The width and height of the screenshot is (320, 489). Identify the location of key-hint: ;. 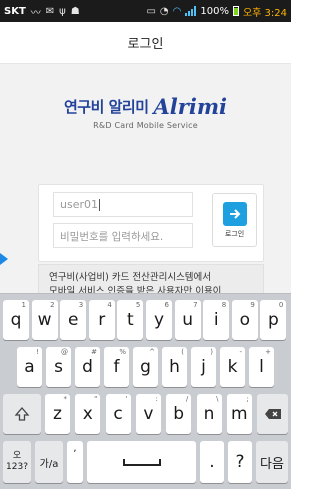
(247, 399).